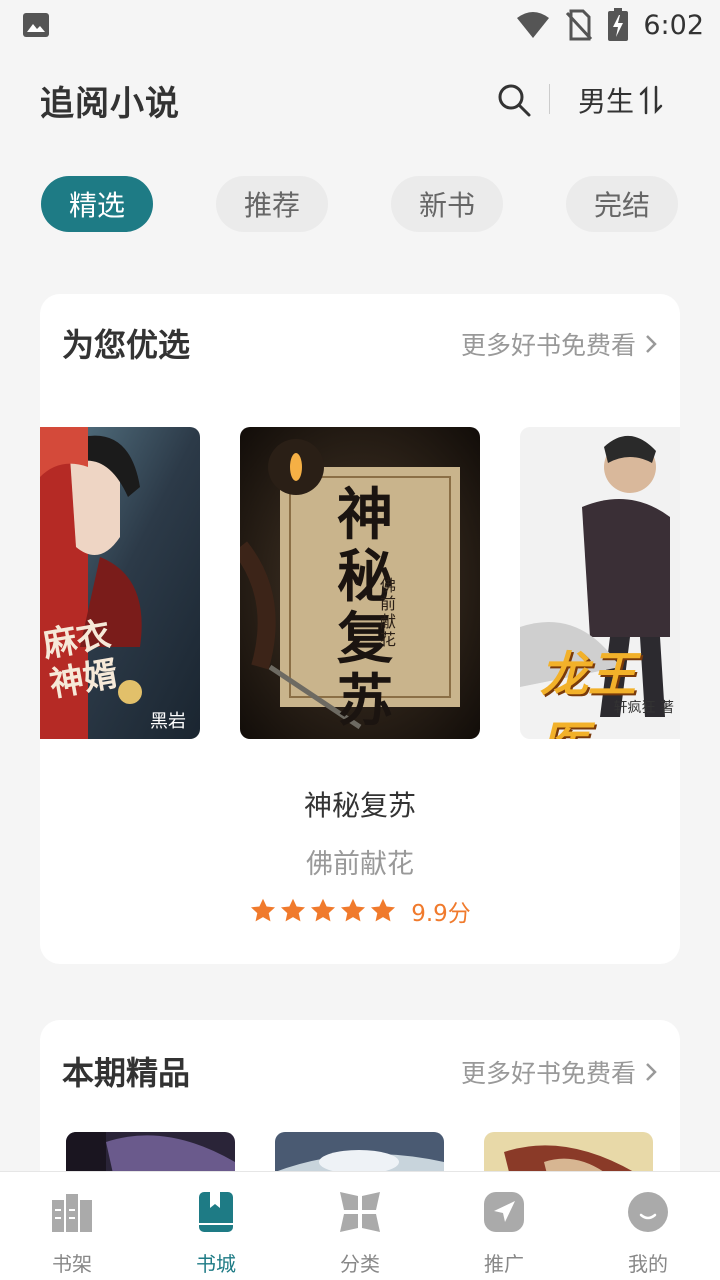  I want to click on promote-icon, so click(504, 1212).